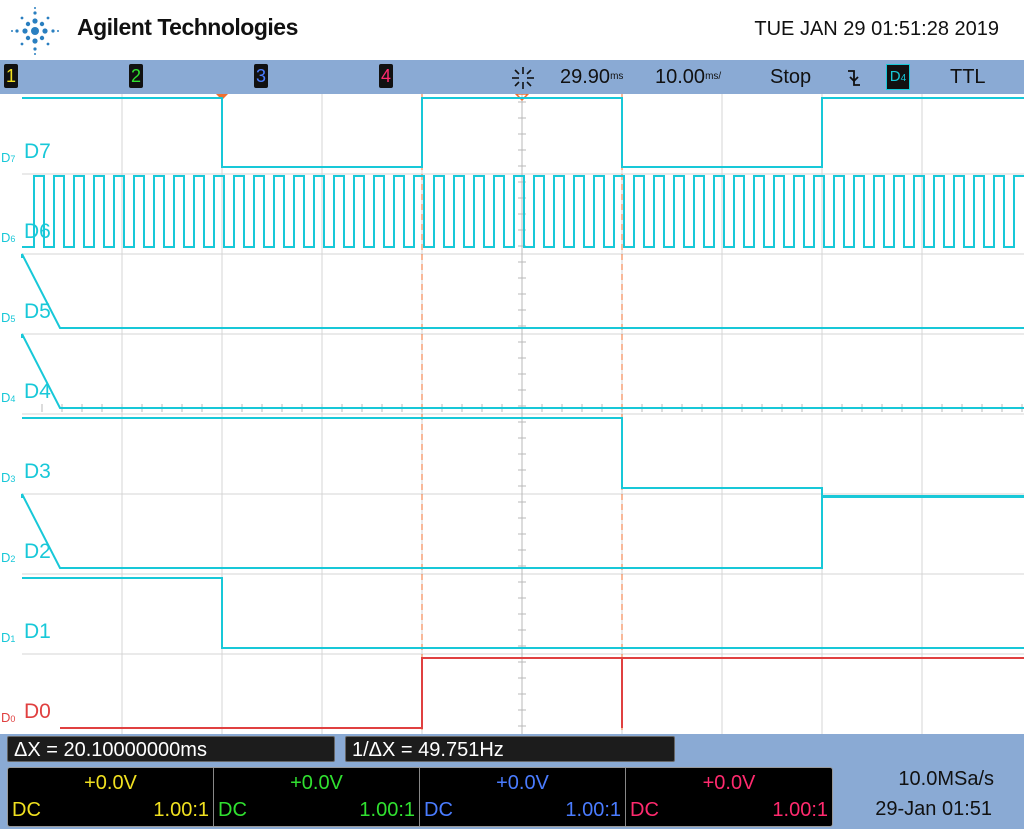 Image resolution: width=1024 pixels, height=829 pixels. I want to click on channel-2-button: 2, so click(136, 76).